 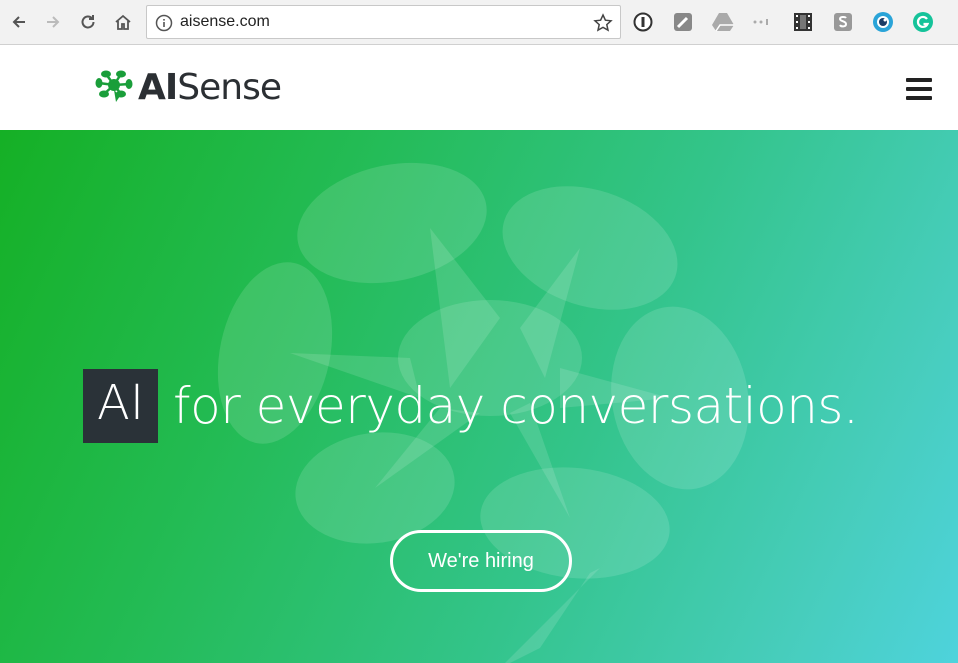 I want to click on hero-headline: AI for everyday conversations., so click(x=471, y=406).